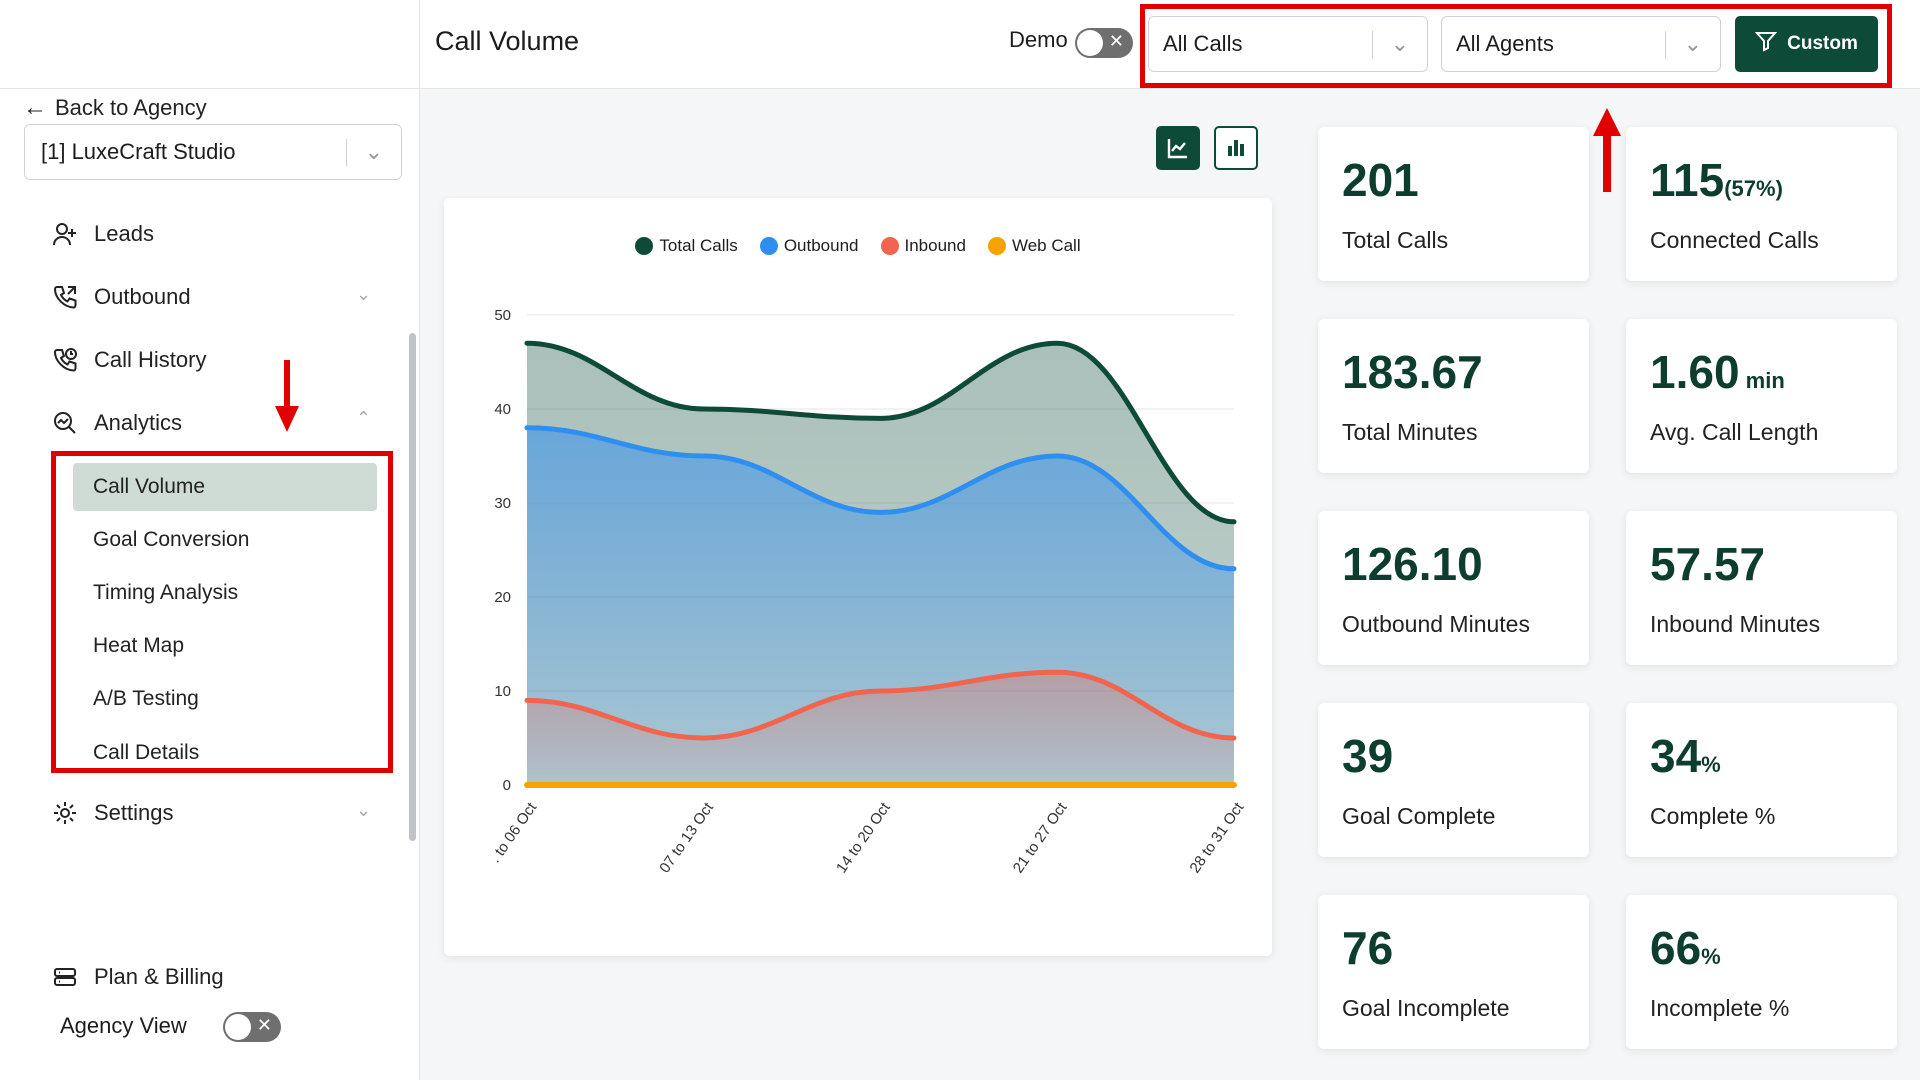  I want to click on submenu-heat-map: Heat Map, so click(225, 646).